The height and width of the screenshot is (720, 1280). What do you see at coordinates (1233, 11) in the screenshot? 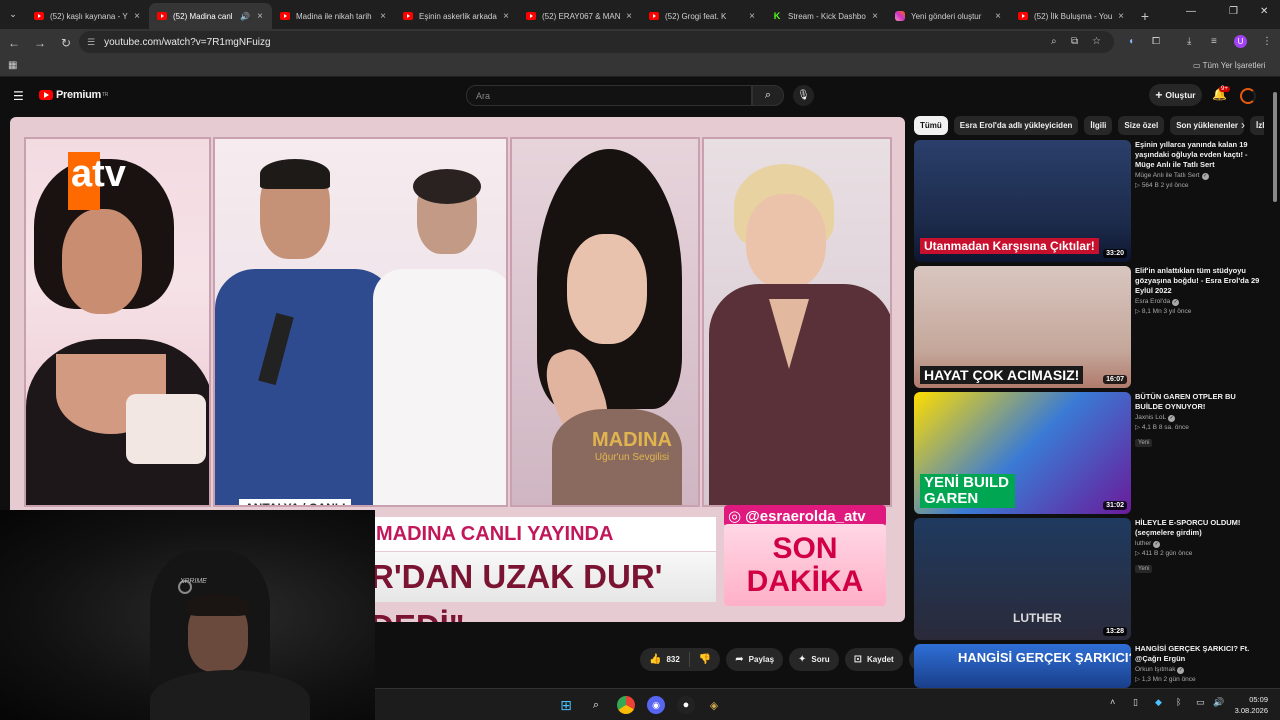
I see `maximize-icon: ❐` at bounding box center [1233, 11].